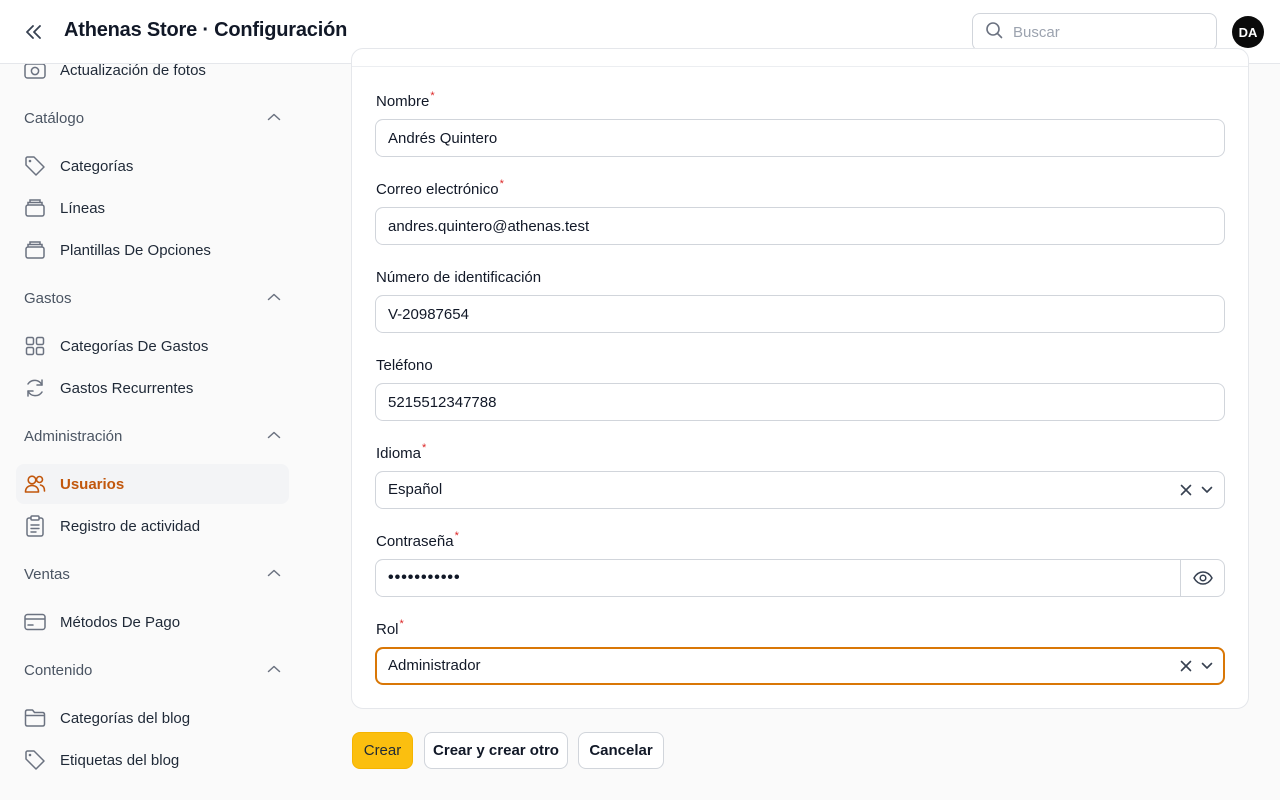 Image resolution: width=1280 pixels, height=800 pixels. Describe the element at coordinates (1203, 578) in the screenshot. I see `eye-icon` at that location.